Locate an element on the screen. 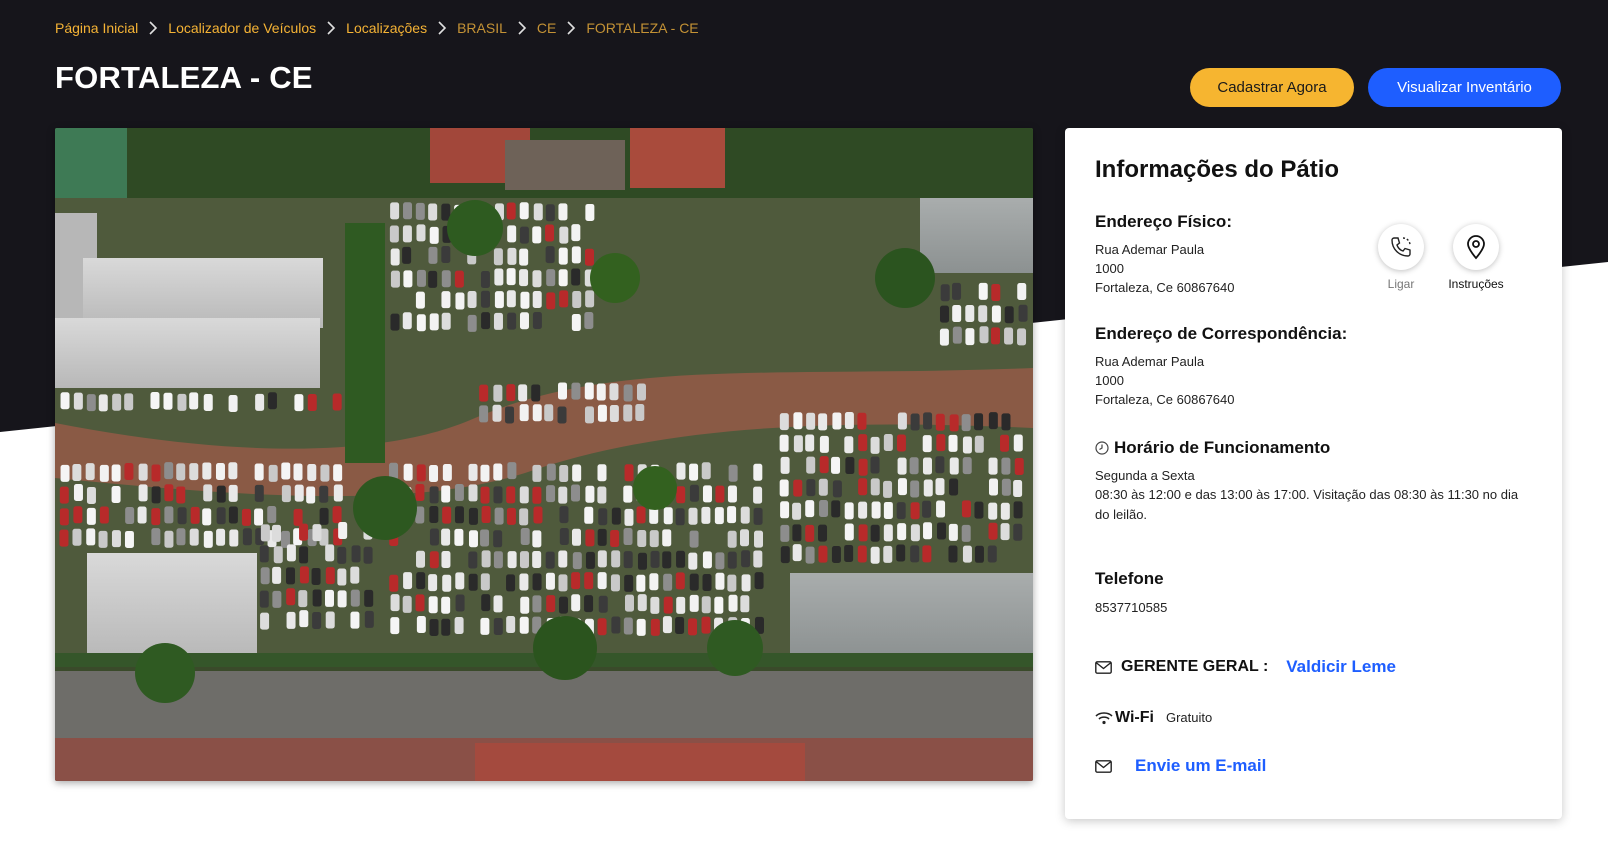 The width and height of the screenshot is (1608, 851). breadcrumb-vehicle-finder: Localizador de Veículos is located at coordinates (242, 28).